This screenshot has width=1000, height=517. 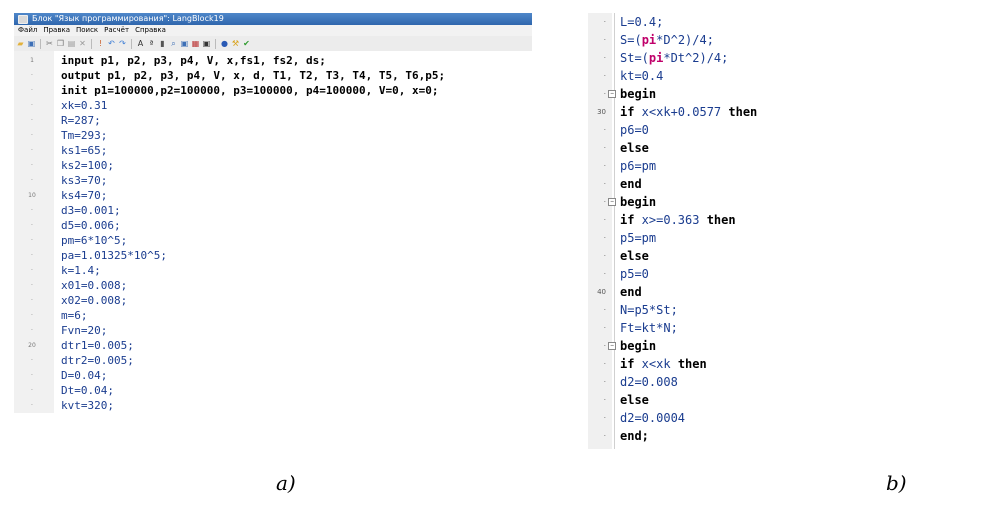 I want to click on code-line: · d3=0.001;, so click(x=273, y=210).